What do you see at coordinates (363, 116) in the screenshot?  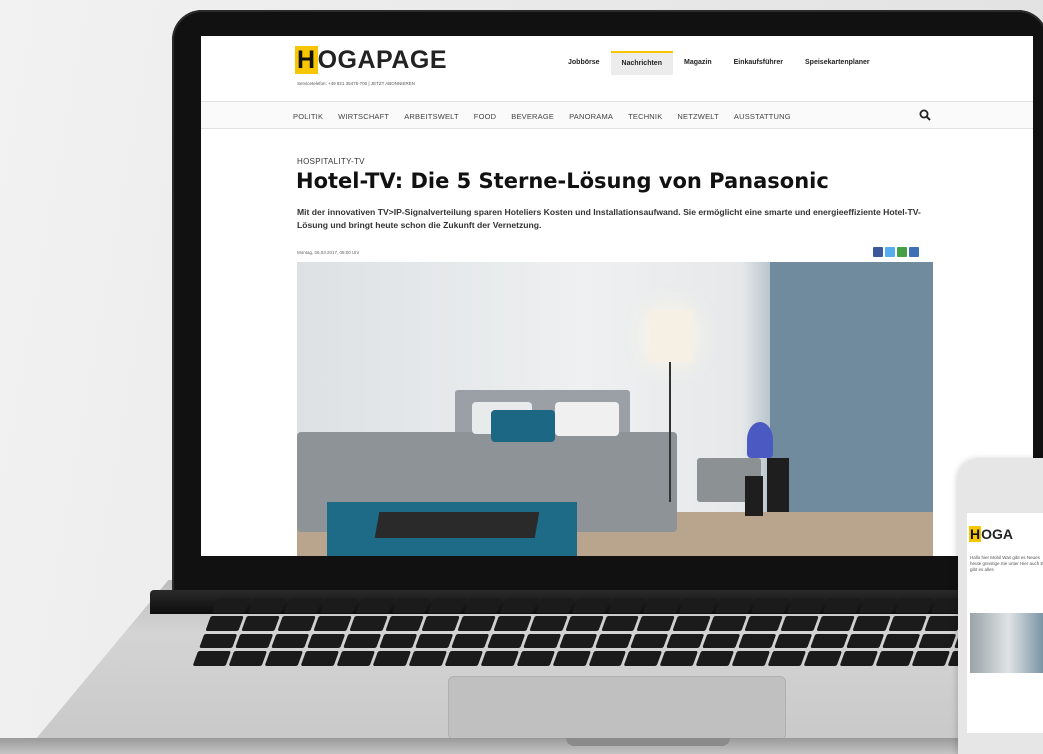 I see `category-wirtschaft: WIRTSCHAFT` at bounding box center [363, 116].